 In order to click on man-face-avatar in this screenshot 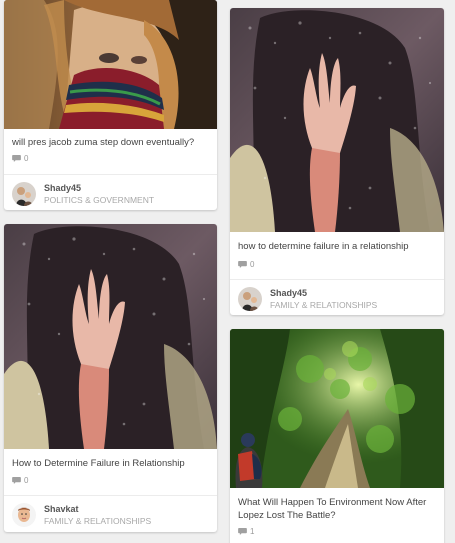, I will do `click(24, 515)`.